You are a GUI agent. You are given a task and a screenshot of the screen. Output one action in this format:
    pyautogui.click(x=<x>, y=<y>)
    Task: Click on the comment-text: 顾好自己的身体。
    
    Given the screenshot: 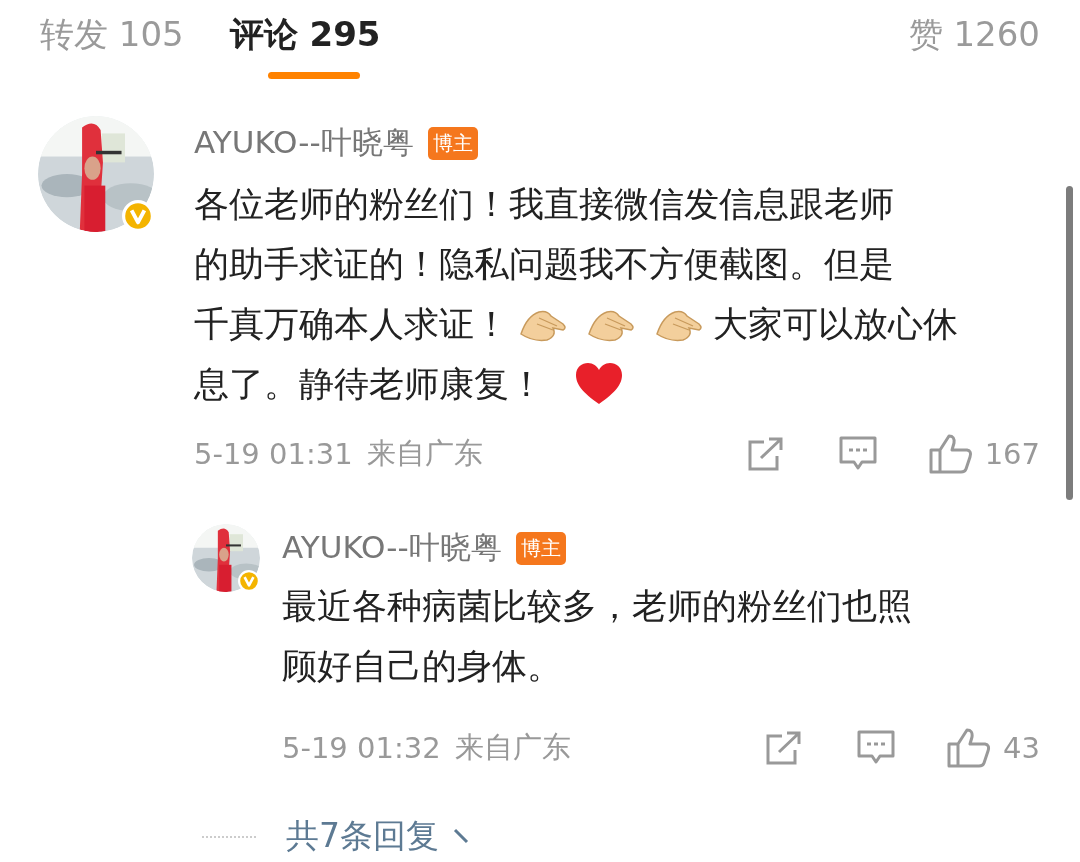 What is the action you would take?
    pyautogui.click(x=422, y=666)
    